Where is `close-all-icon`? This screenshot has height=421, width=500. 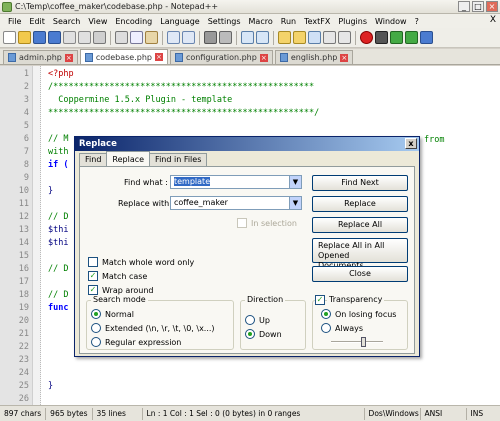
close-all-icon is located at coordinates (84, 37).